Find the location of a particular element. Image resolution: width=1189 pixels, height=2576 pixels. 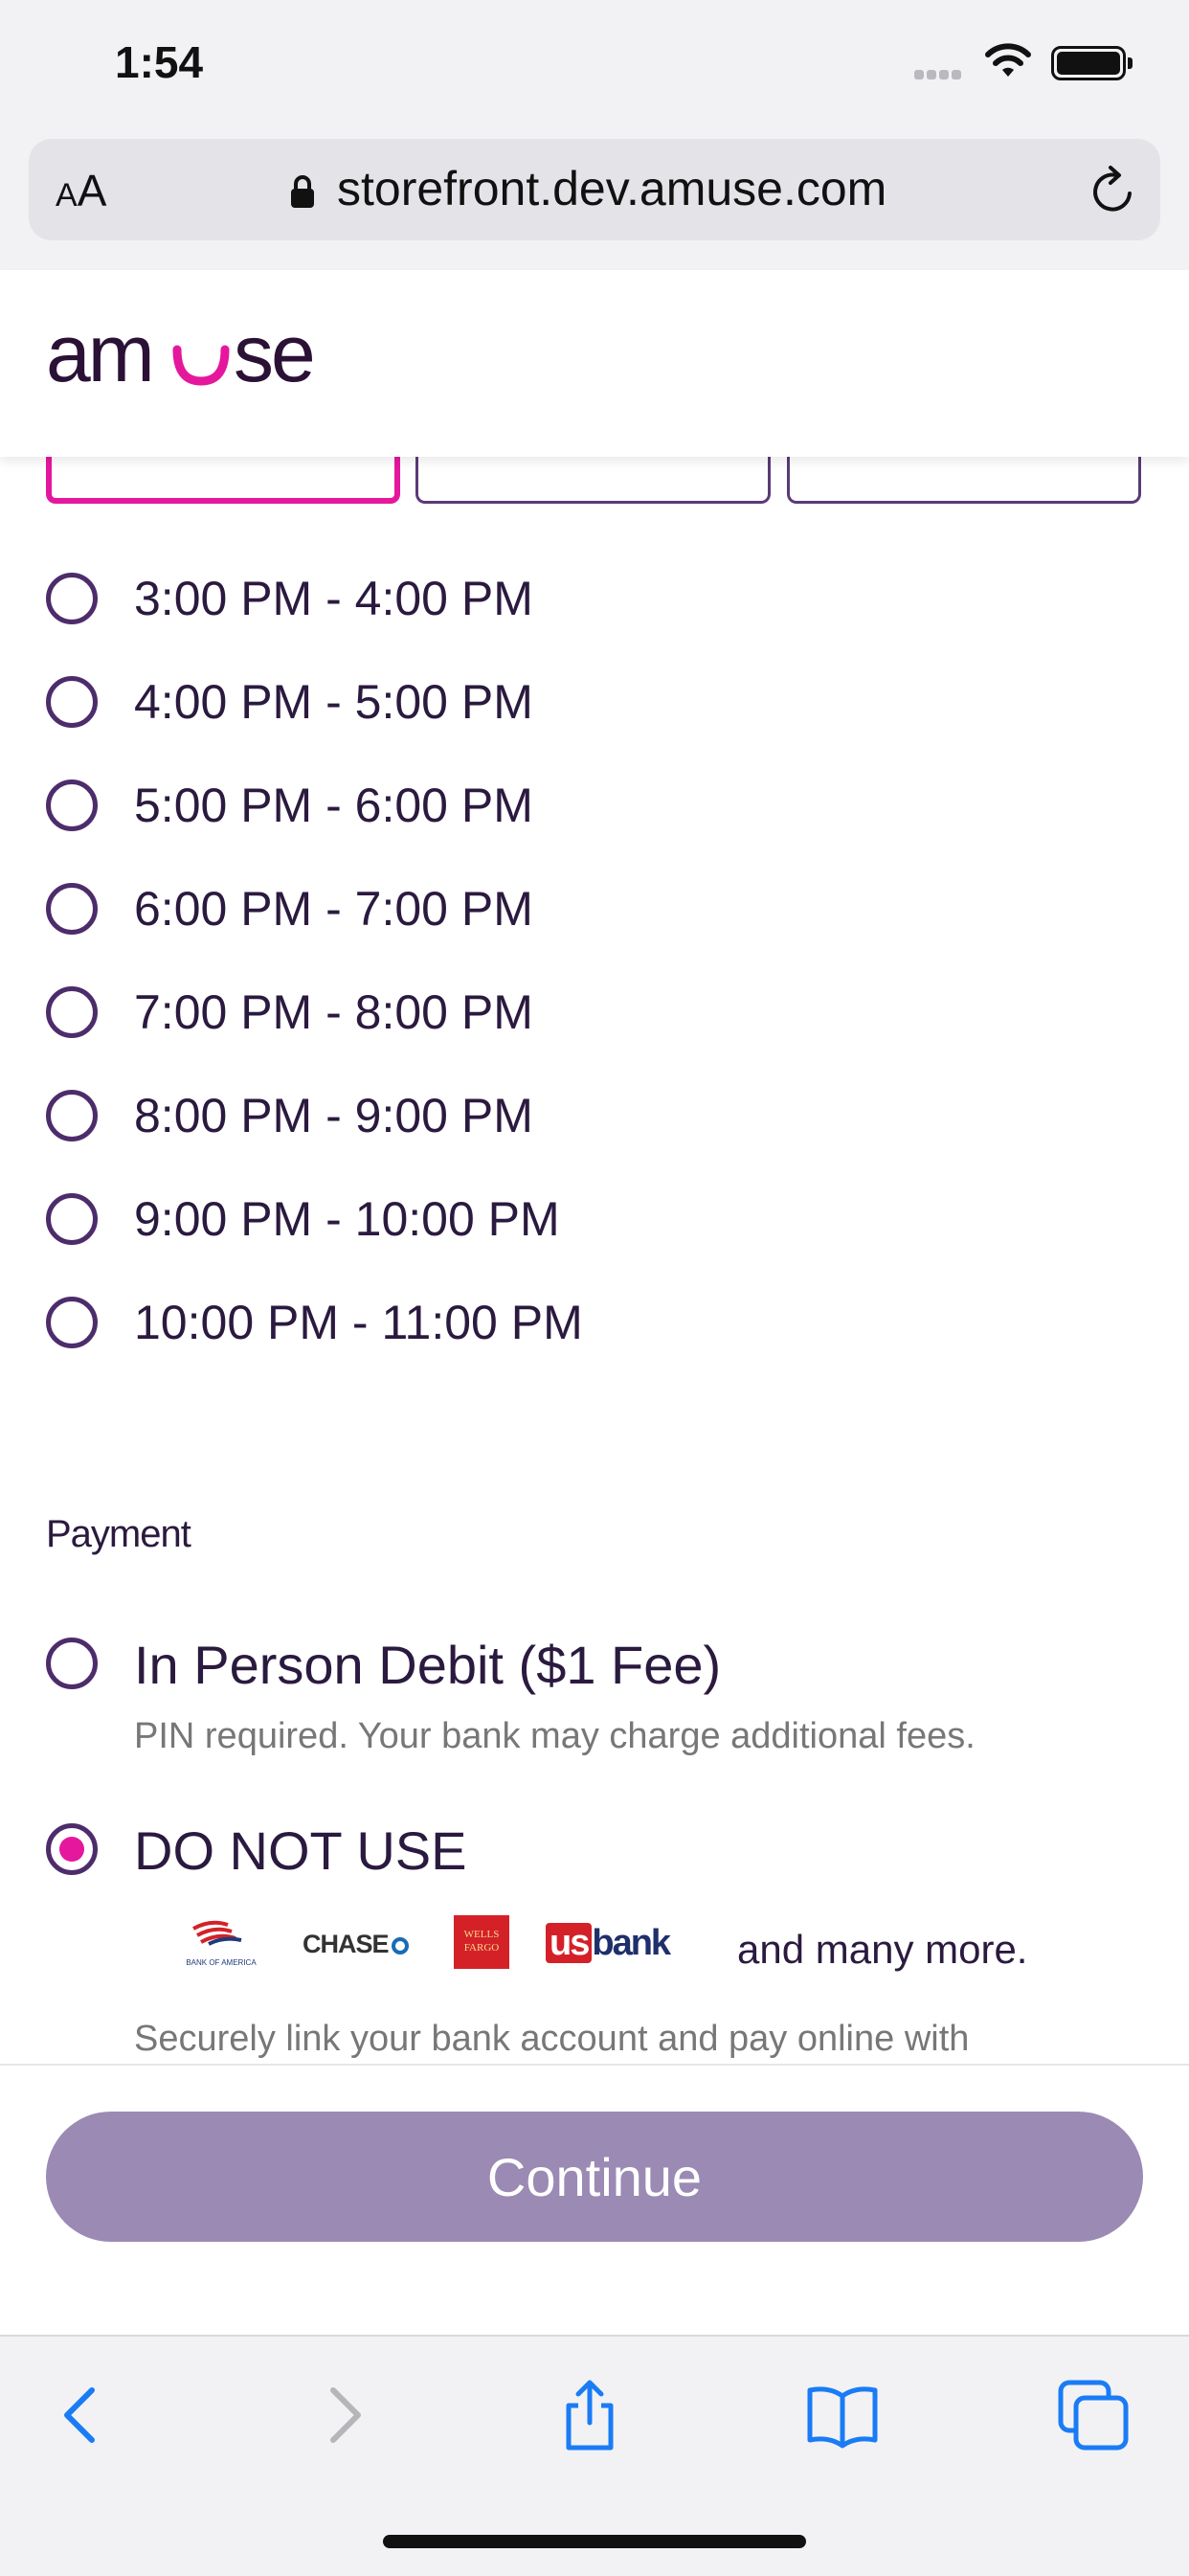

reload-icon is located at coordinates (1112, 189).